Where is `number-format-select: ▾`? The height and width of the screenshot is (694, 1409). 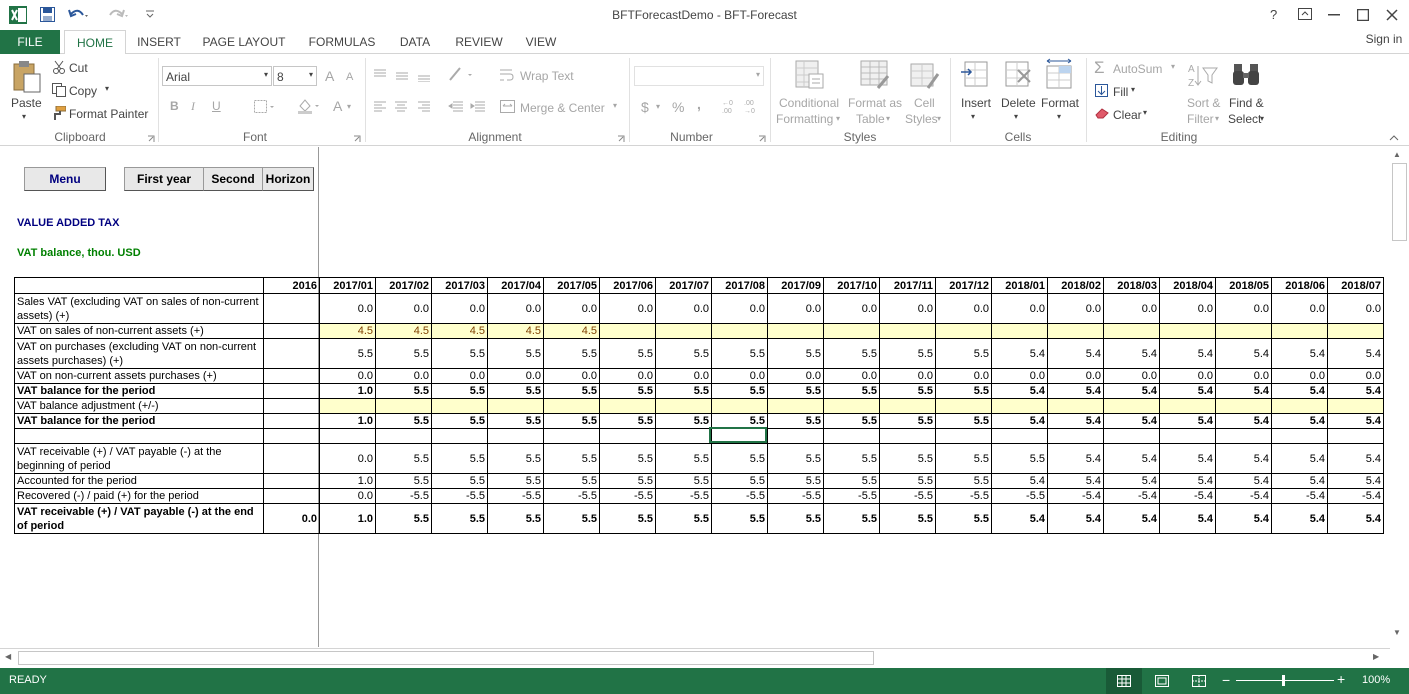
number-format-select: ▾ is located at coordinates (699, 76).